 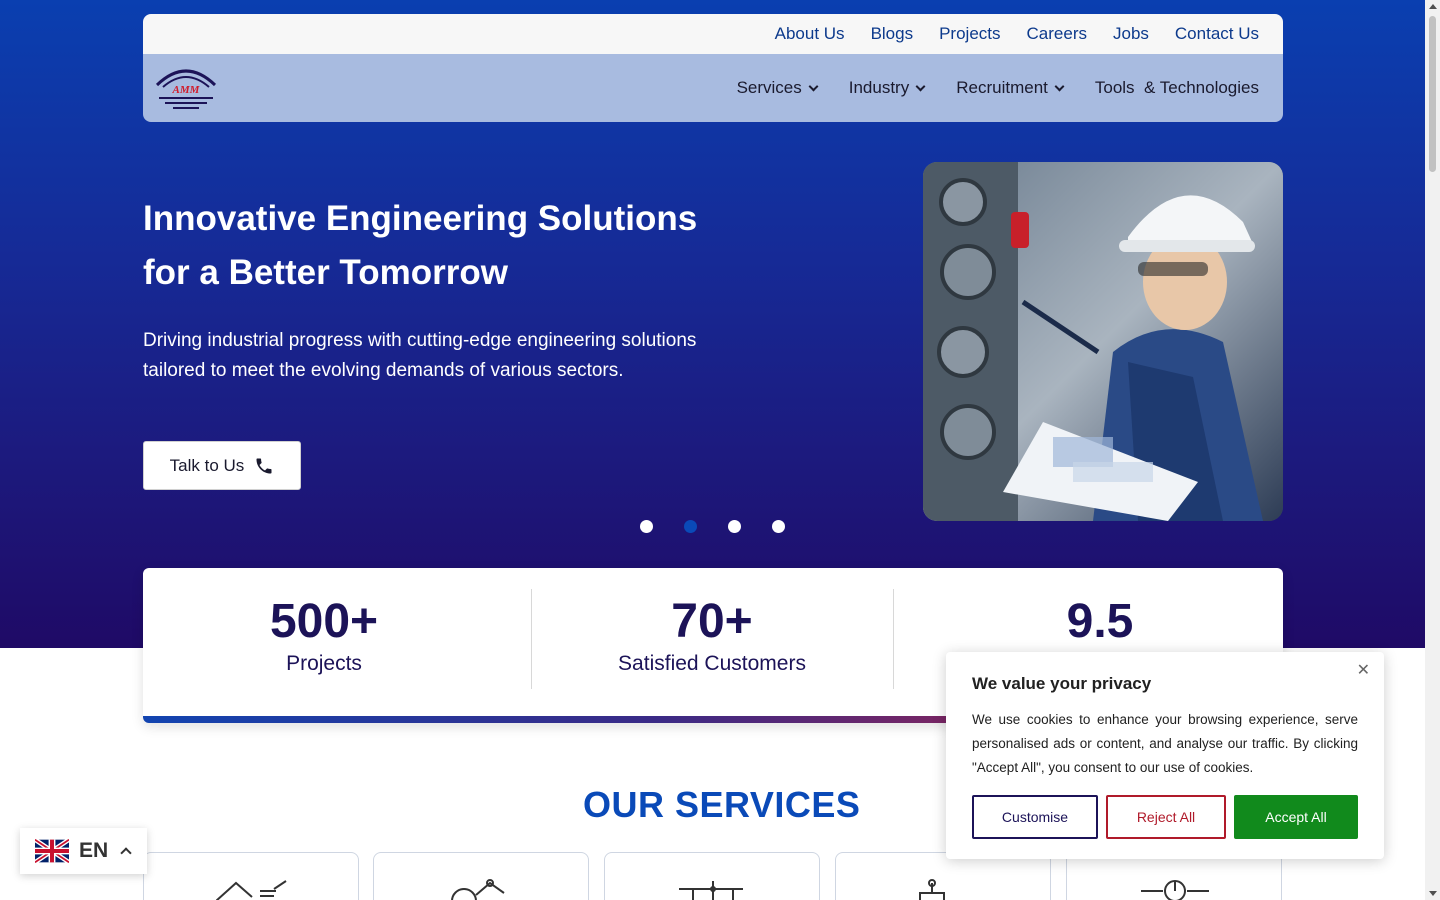 What do you see at coordinates (1103, 341) in the screenshot?
I see `hero-engineer-photo` at bounding box center [1103, 341].